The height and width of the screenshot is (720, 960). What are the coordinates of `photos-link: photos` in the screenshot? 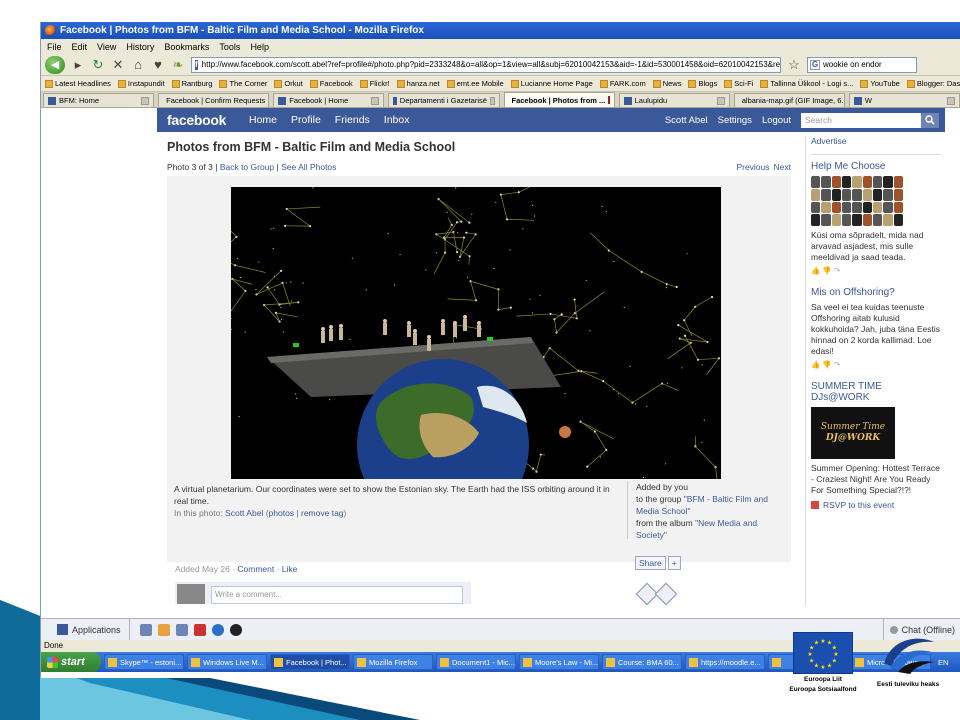 It's located at (282, 513).